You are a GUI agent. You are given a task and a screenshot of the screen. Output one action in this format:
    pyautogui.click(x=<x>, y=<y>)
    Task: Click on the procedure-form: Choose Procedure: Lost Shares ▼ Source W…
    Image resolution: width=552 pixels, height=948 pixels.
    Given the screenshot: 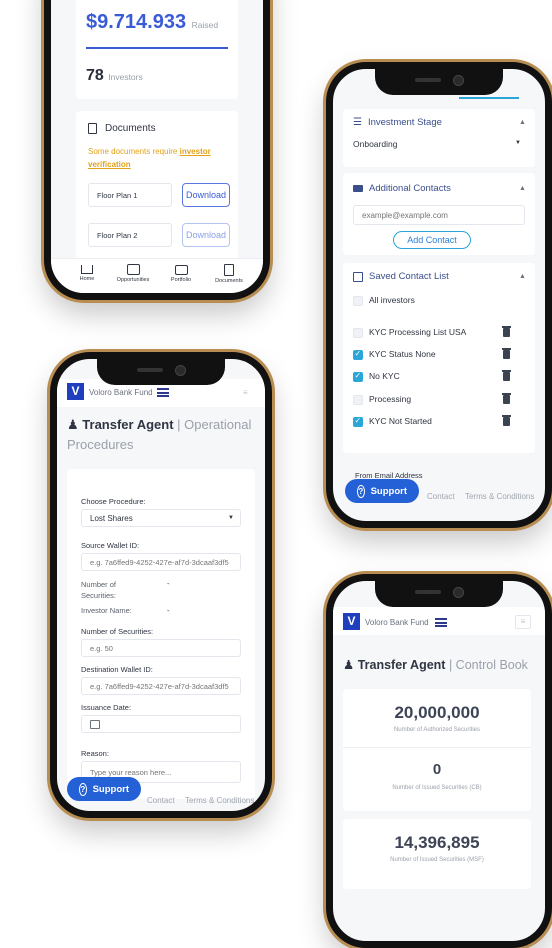 What is the action you would take?
    pyautogui.click(x=161, y=634)
    